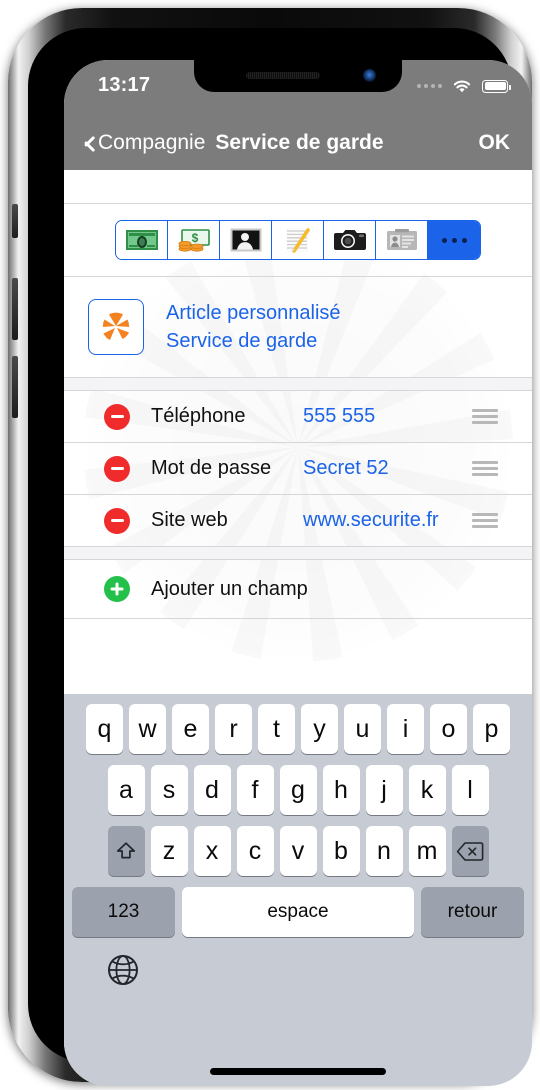 The height and width of the screenshot is (1090, 540). I want to click on space-key: espace, so click(298, 912).